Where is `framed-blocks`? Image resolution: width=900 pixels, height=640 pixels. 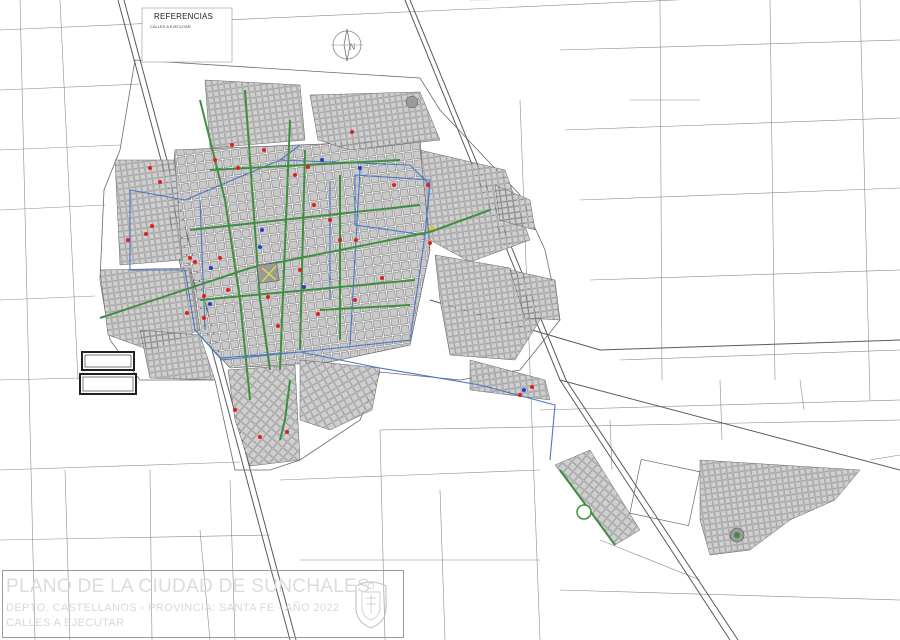 framed-blocks is located at coordinates (108, 373).